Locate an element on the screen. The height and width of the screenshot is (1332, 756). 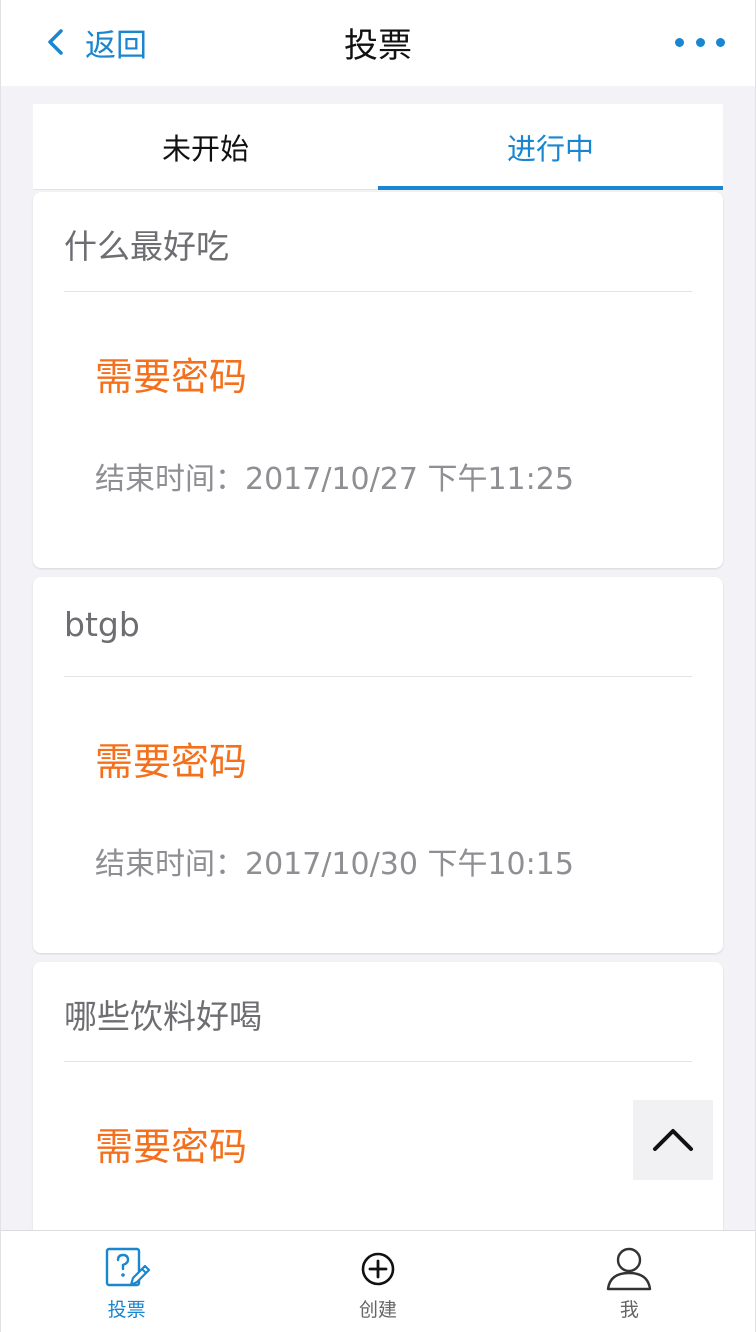
tabbar-label-vote: 投票 is located at coordinates (126, 1310).